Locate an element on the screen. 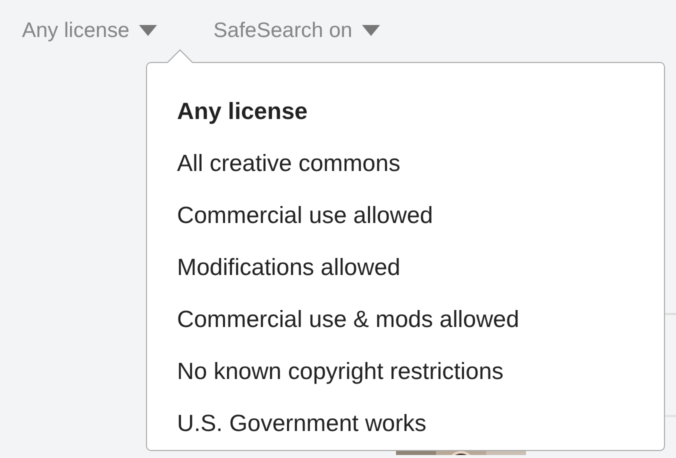  menu-item: Modifications allowed is located at coordinates (288, 267).